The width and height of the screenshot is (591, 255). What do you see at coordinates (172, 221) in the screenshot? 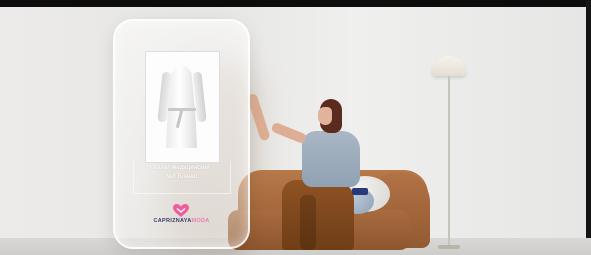
I see `brand-name-part1: CAPRIZNAYA` at bounding box center [172, 221].